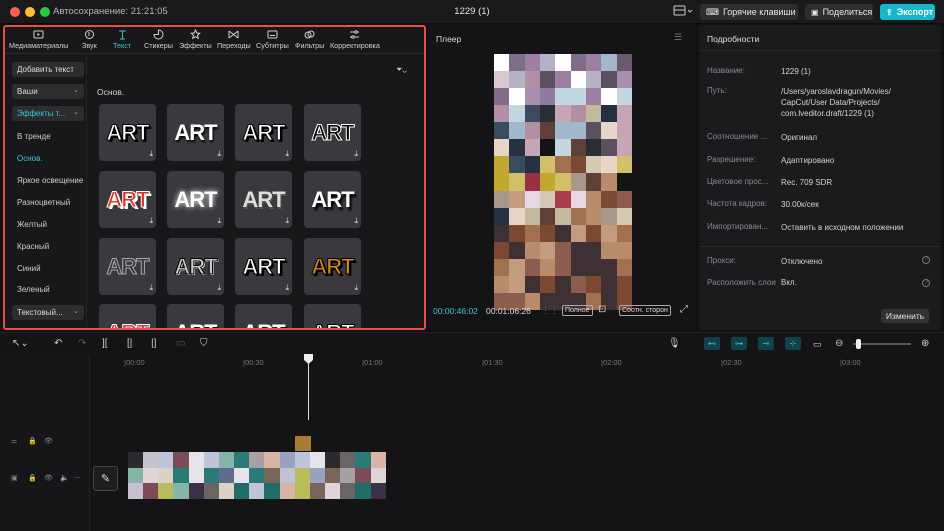 Image resolution: width=944 pixels, height=531 pixels. What do you see at coordinates (882, 344) in the screenshot?
I see `zoom-slider` at bounding box center [882, 344].